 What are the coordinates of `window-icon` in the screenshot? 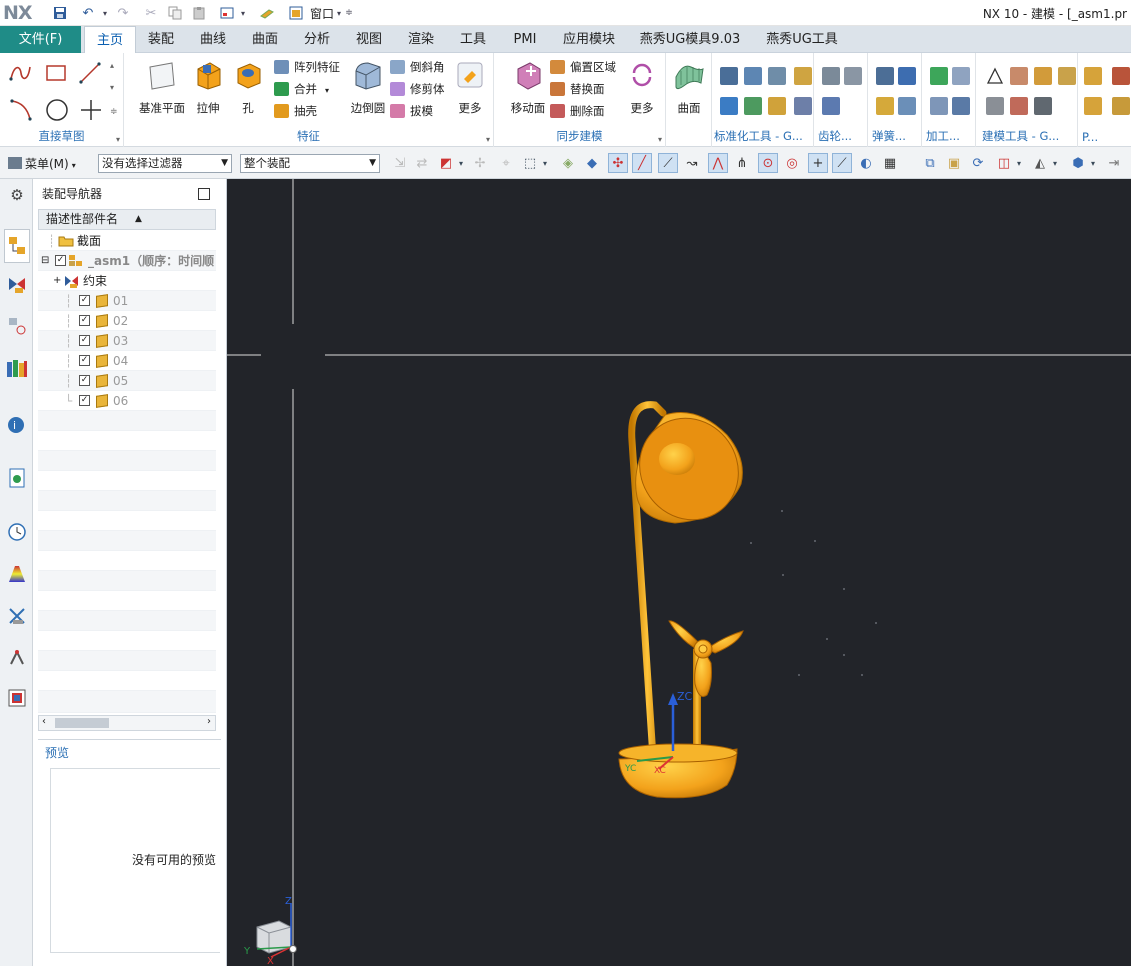 It's located at (296, 13).